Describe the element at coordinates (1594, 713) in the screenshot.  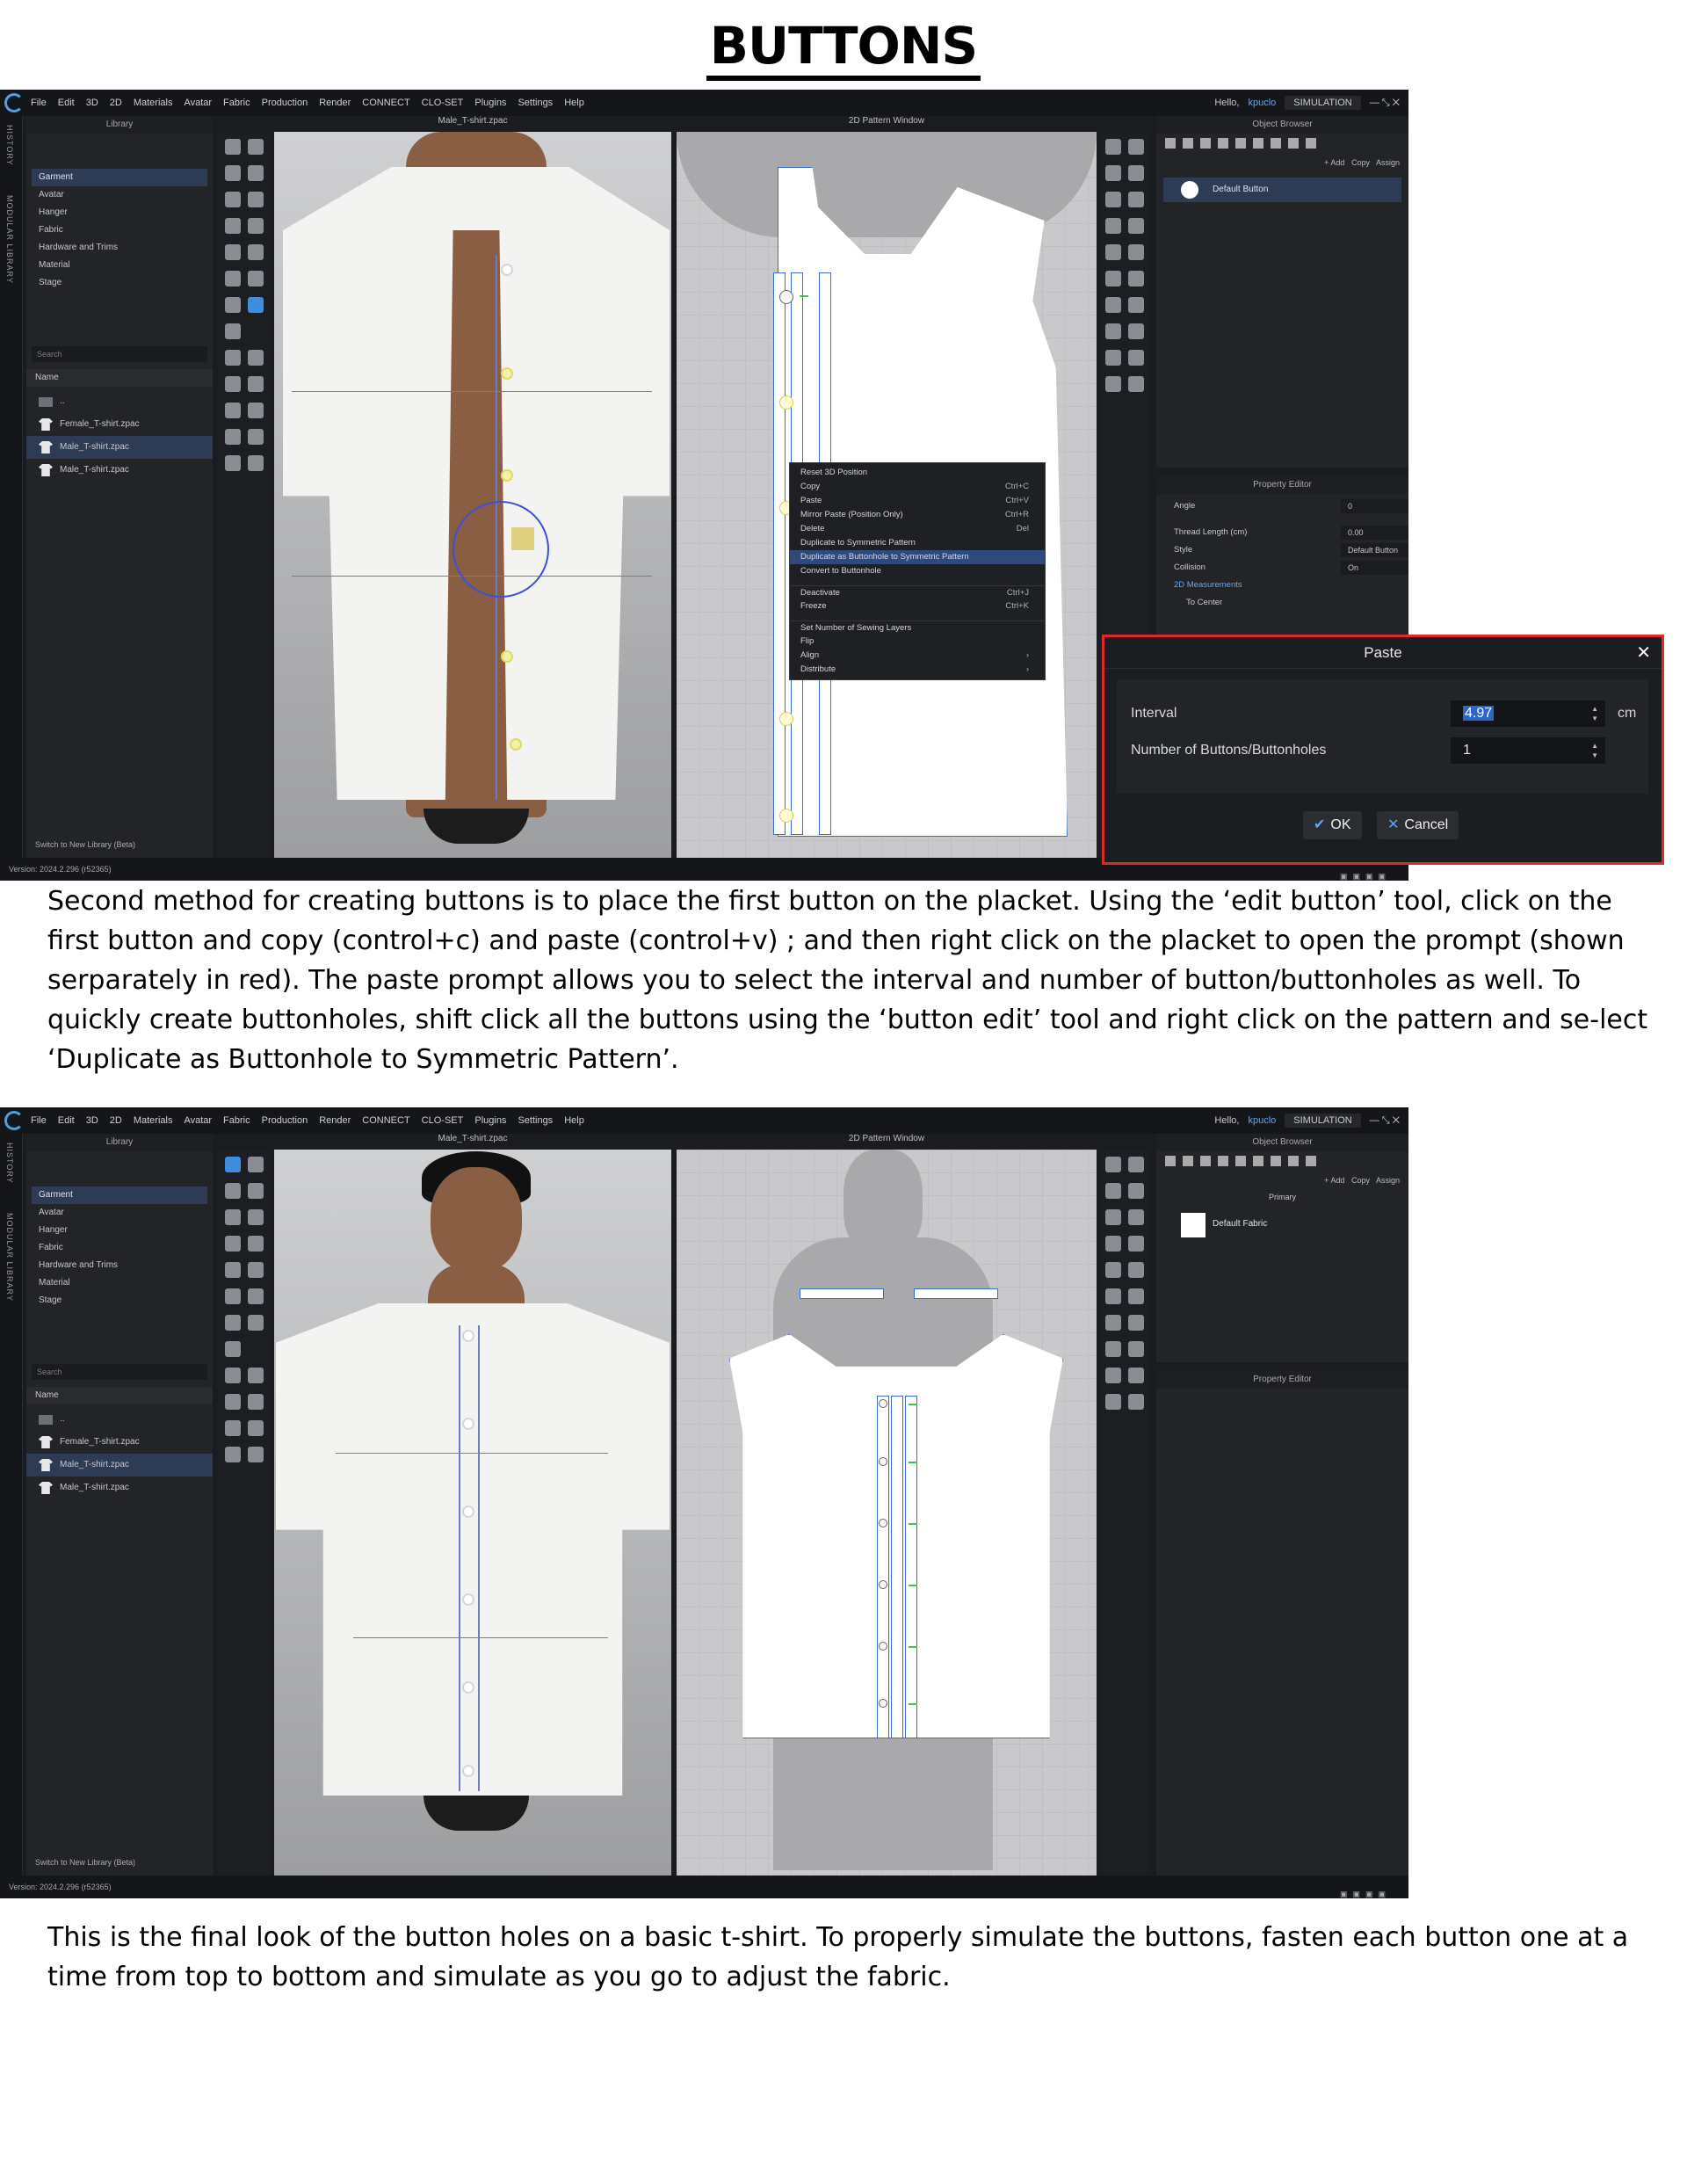
I see `spinner-icon: ▲ ▼` at that location.